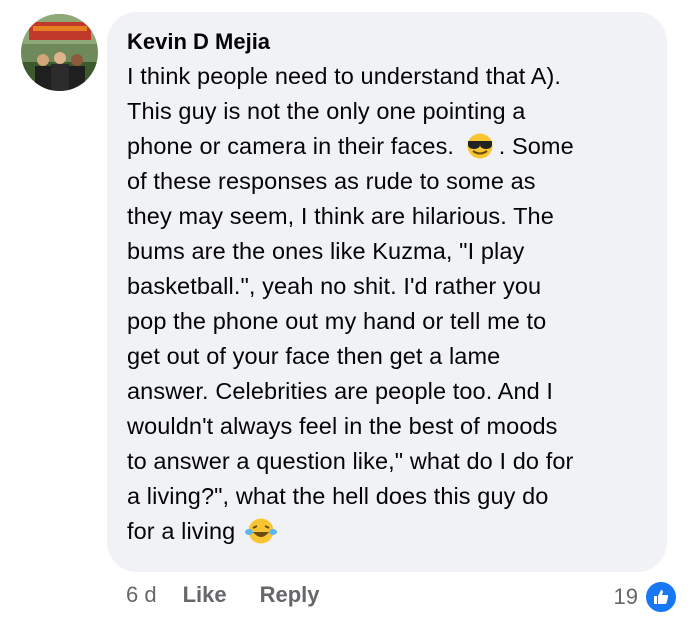 The image size is (700, 626). I want to click on reaction-summary: 19, so click(646, 597).